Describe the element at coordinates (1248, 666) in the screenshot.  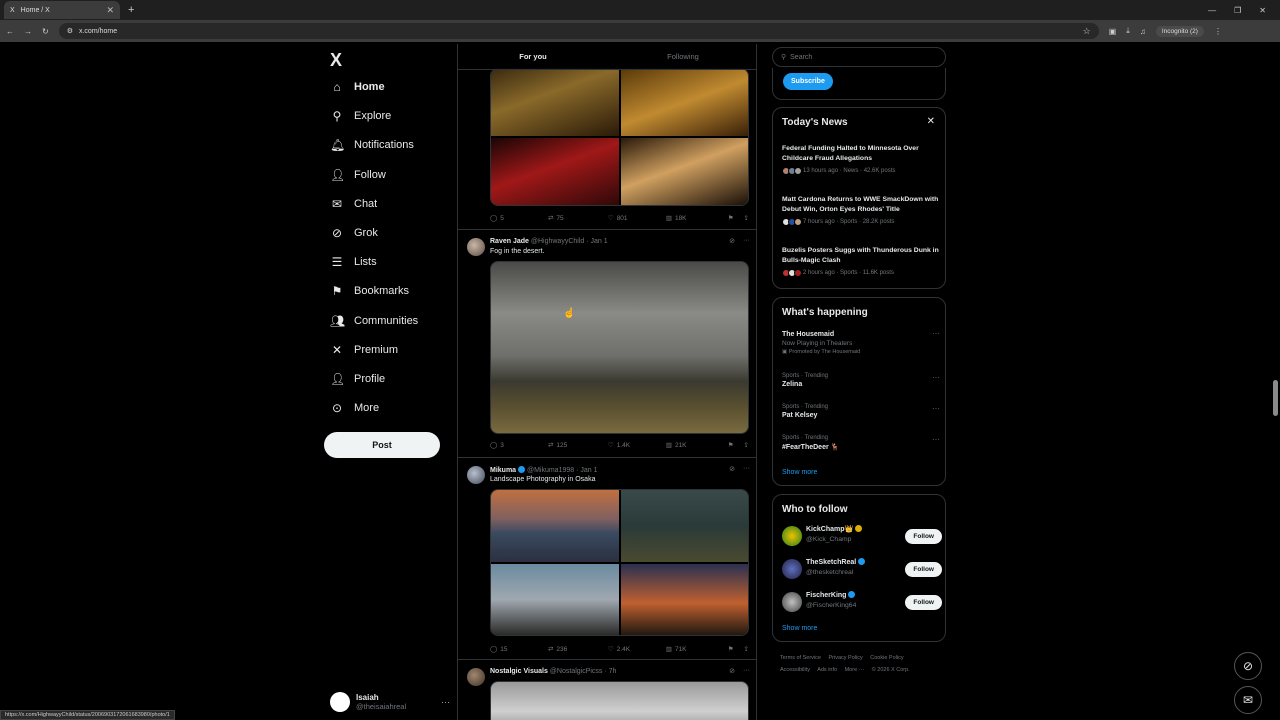
I see `grok-fab-icon: ⊘` at that location.